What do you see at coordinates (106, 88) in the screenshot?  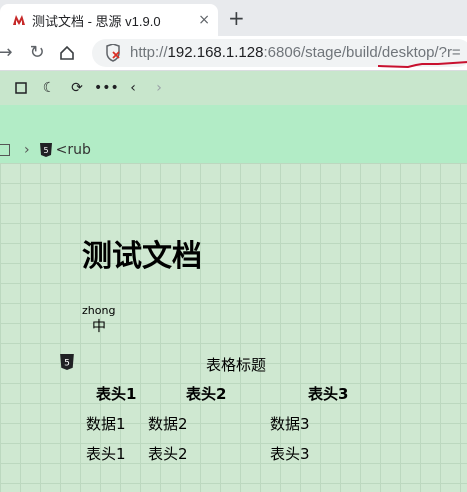 I see `more-icon: •••` at bounding box center [106, 88].